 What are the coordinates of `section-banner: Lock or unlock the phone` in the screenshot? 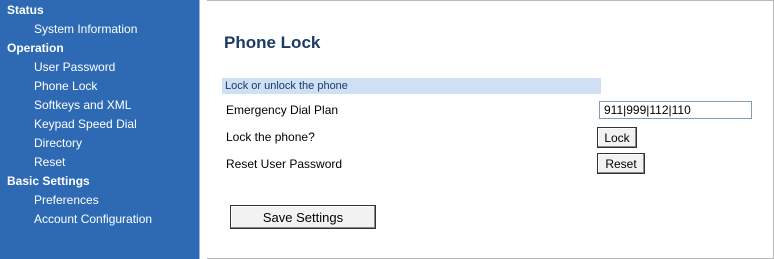 It's located at (411, 86).